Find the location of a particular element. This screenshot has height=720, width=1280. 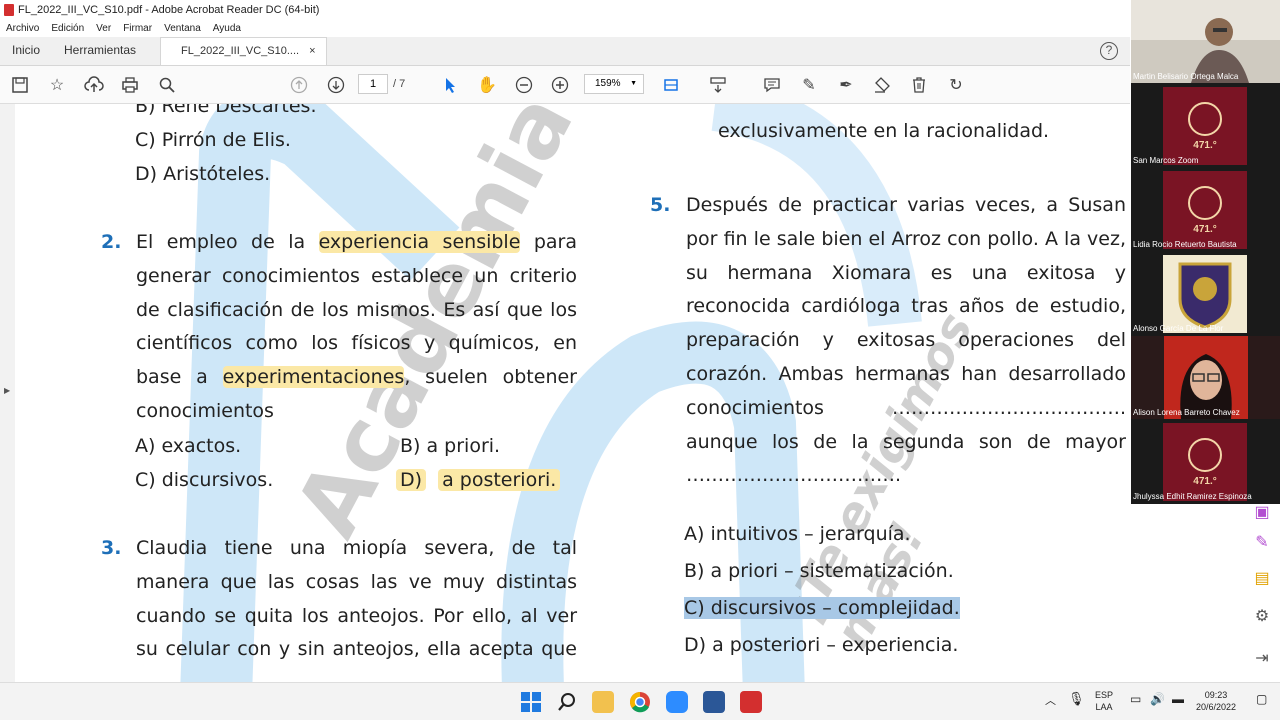

select-cursor-icon is located at coordinates (450, 85).